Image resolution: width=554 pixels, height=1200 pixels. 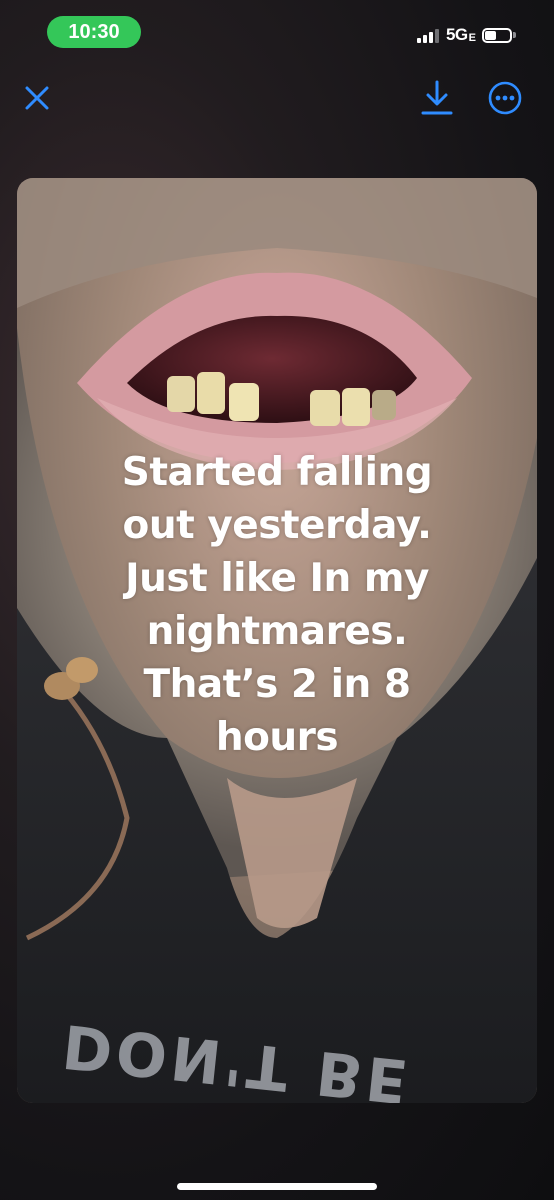 What do you see at coordinates (472, 37) in the screenshot?
I see `network-type-suffix: E` at bounding box center [472, 37].